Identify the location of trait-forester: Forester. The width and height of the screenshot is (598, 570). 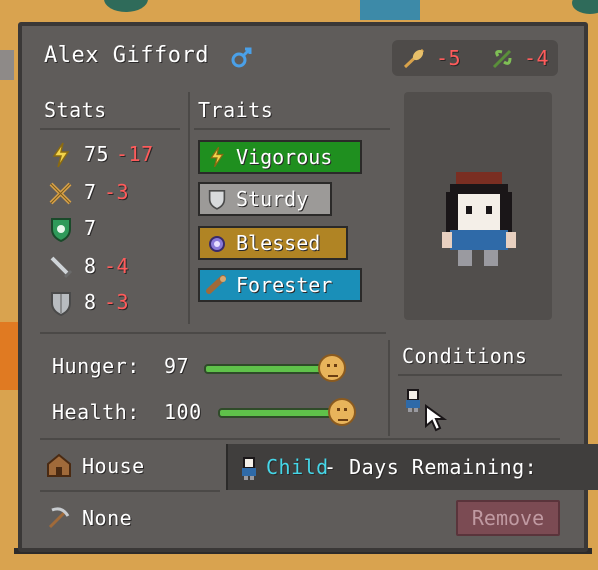
(280, 285).